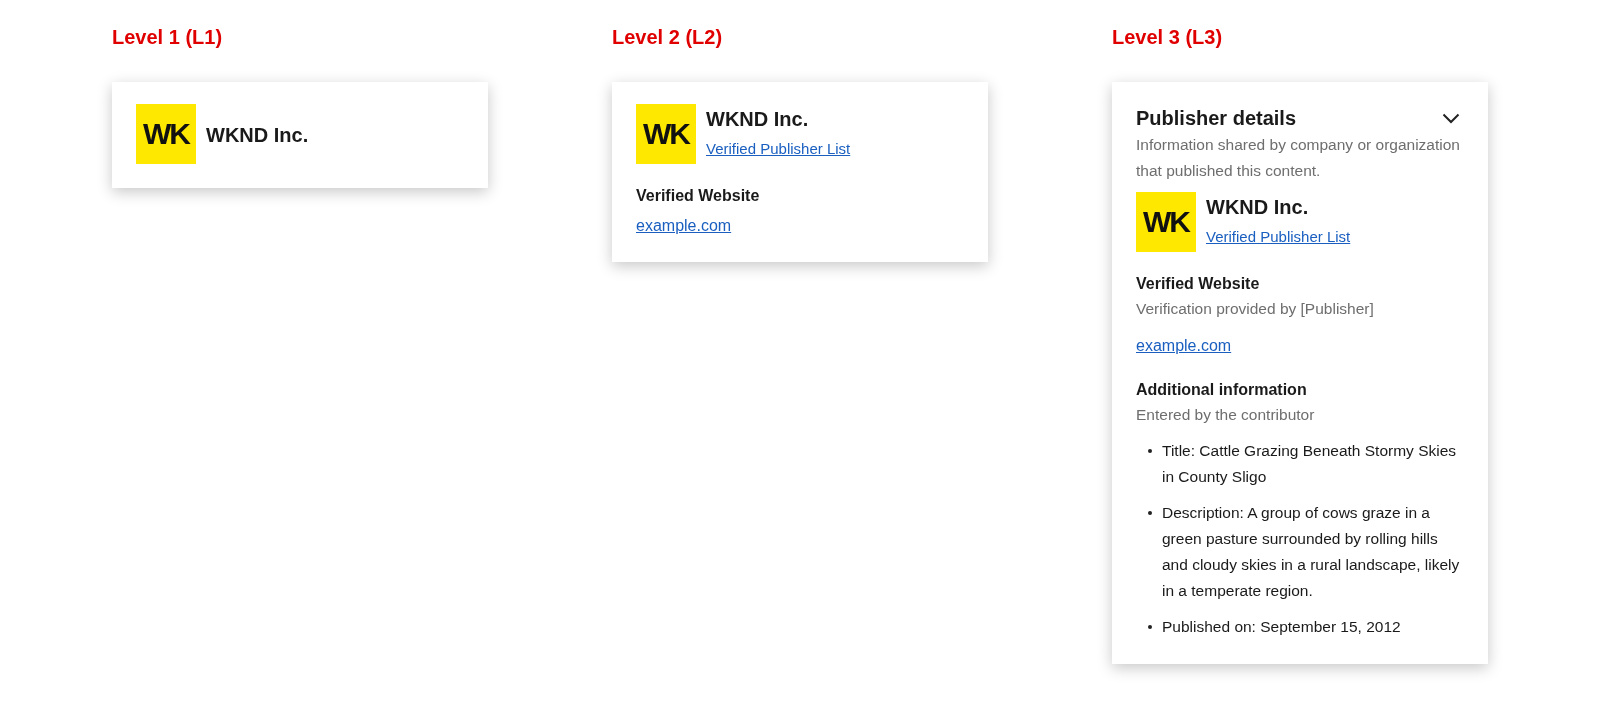 This screenshot has height=727, width=1600. I want to click on section-note: Verification provided by [Publisher], so click(1255, 309).